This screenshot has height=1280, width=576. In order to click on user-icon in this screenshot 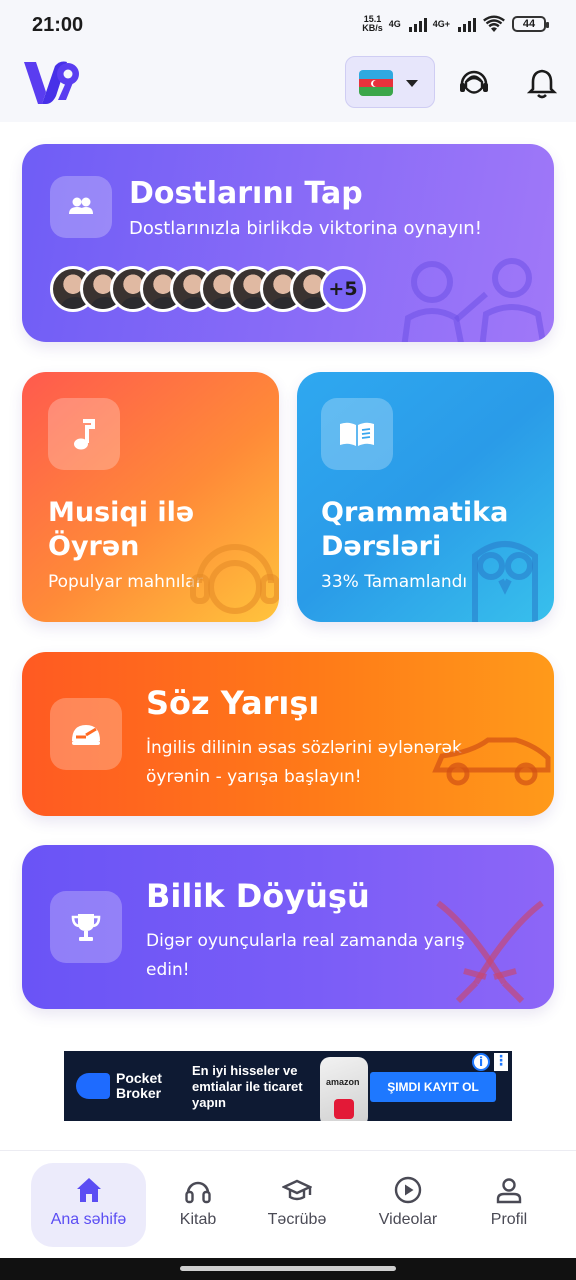, I will do `click(509, 1191)`.